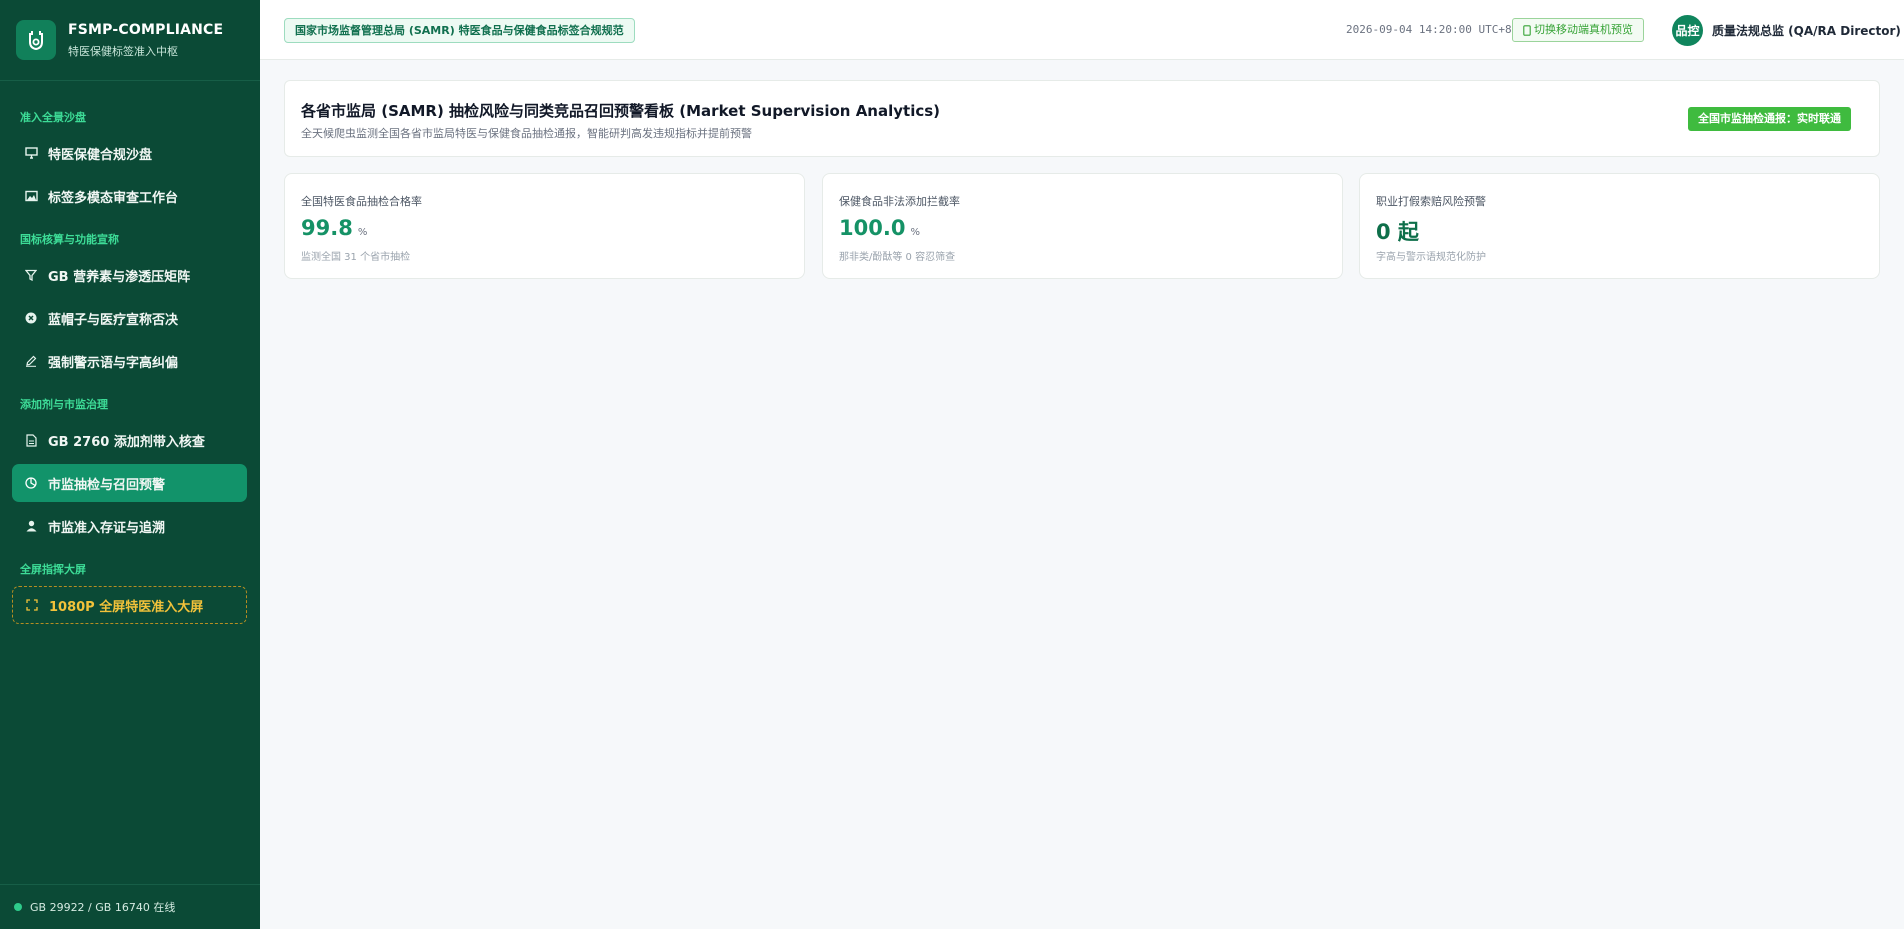 This screenshot has width=1904, height=929. Describe the element at coordinates (899, 201) in the screenshot. I see `stat-label: 保健食品非法添加拦截率` at that location.